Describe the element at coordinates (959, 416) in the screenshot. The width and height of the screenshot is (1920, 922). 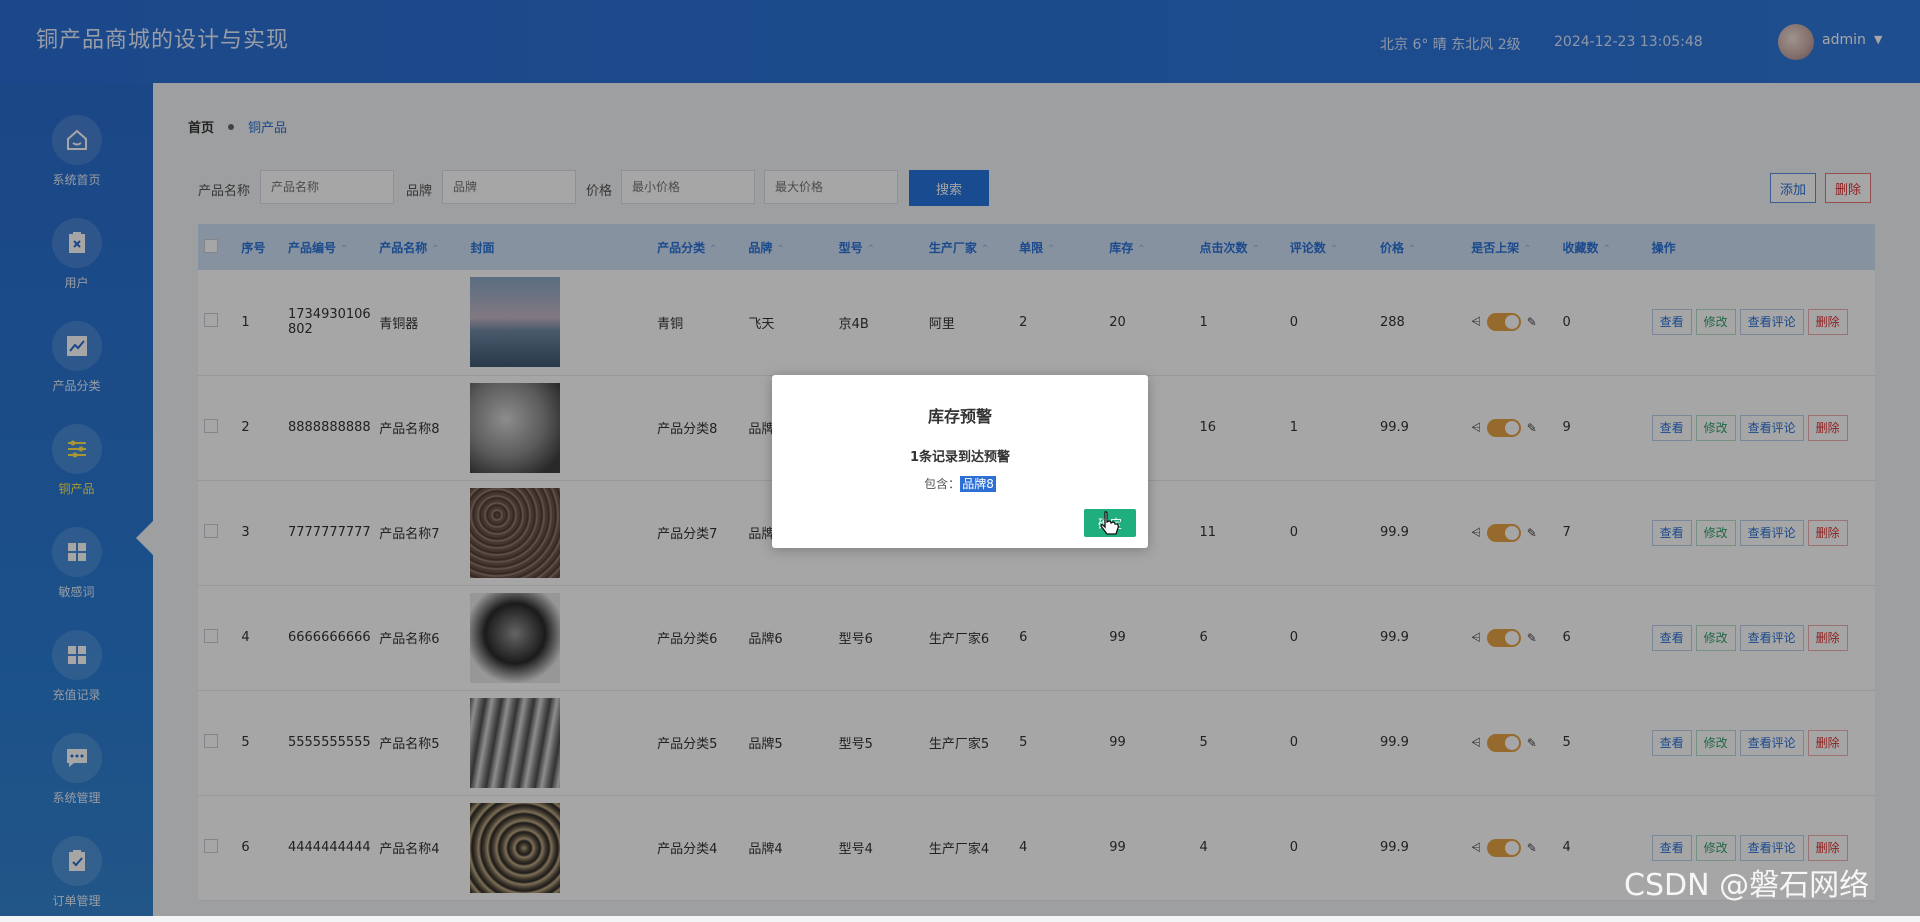
I see `dialog-title: 库存预警` at that location.